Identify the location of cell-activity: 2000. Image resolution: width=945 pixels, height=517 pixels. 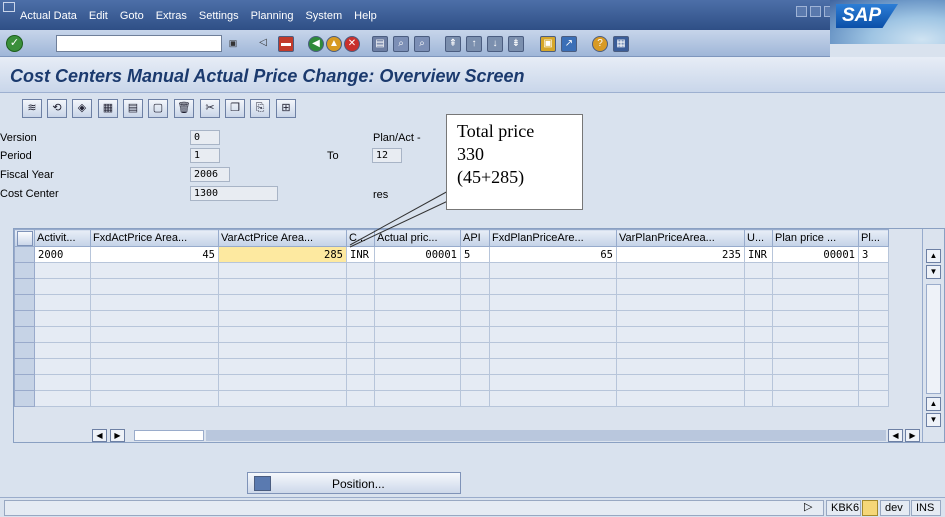
(62, 254).